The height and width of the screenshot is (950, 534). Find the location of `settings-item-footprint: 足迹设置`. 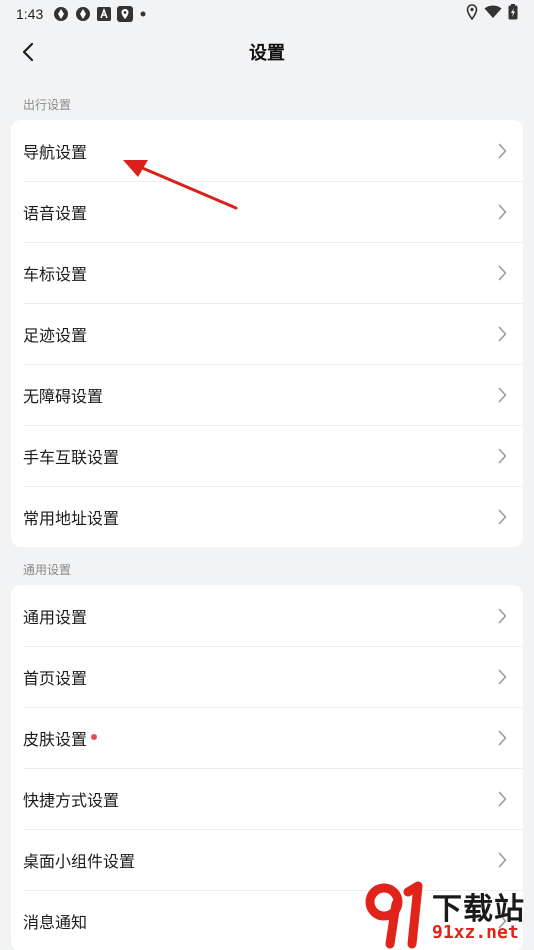

settings-item-footprint: 足迹设置 is located at coordinates (267, 333).